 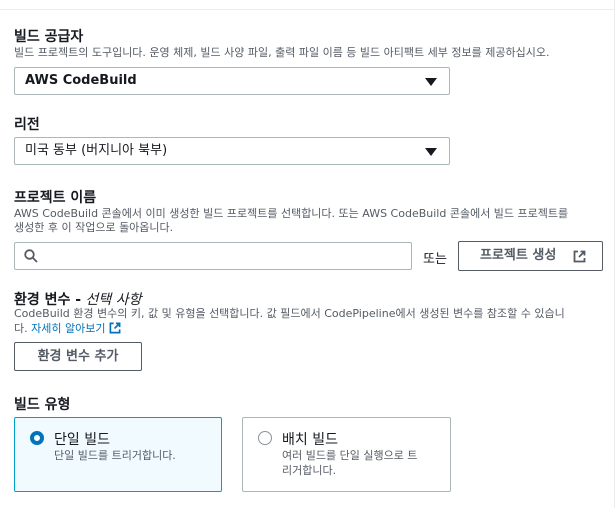 What do you see at coordinates (78, 356) in the screenshot?
I see `add-env-var-button: 환경 변수 추가` at bounding box center [78, 356].